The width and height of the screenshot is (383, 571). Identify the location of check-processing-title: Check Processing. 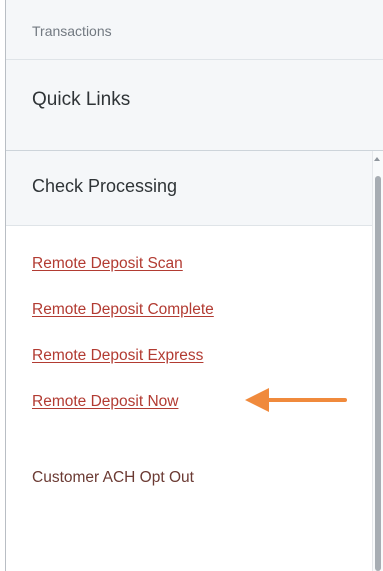
(104, 186).